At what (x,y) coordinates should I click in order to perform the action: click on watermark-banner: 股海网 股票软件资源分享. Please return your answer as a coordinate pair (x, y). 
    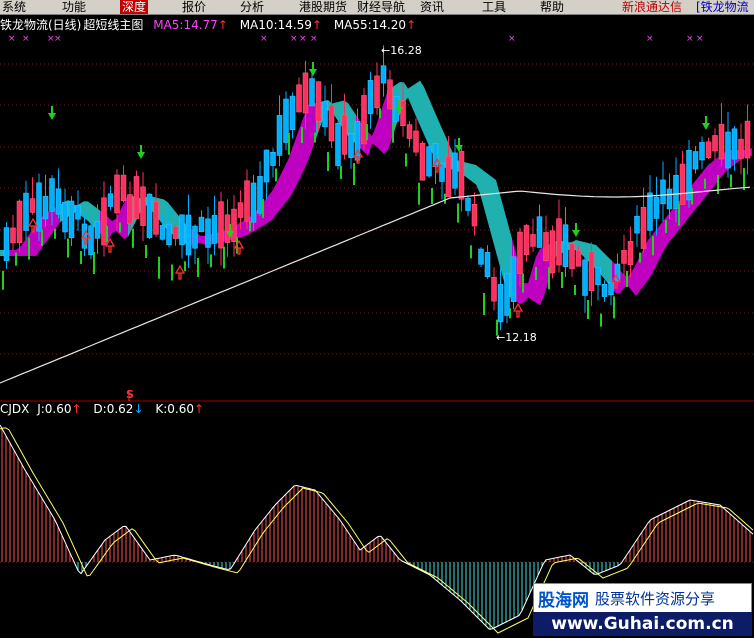
    Looking at the image, I should click on (642, 598).